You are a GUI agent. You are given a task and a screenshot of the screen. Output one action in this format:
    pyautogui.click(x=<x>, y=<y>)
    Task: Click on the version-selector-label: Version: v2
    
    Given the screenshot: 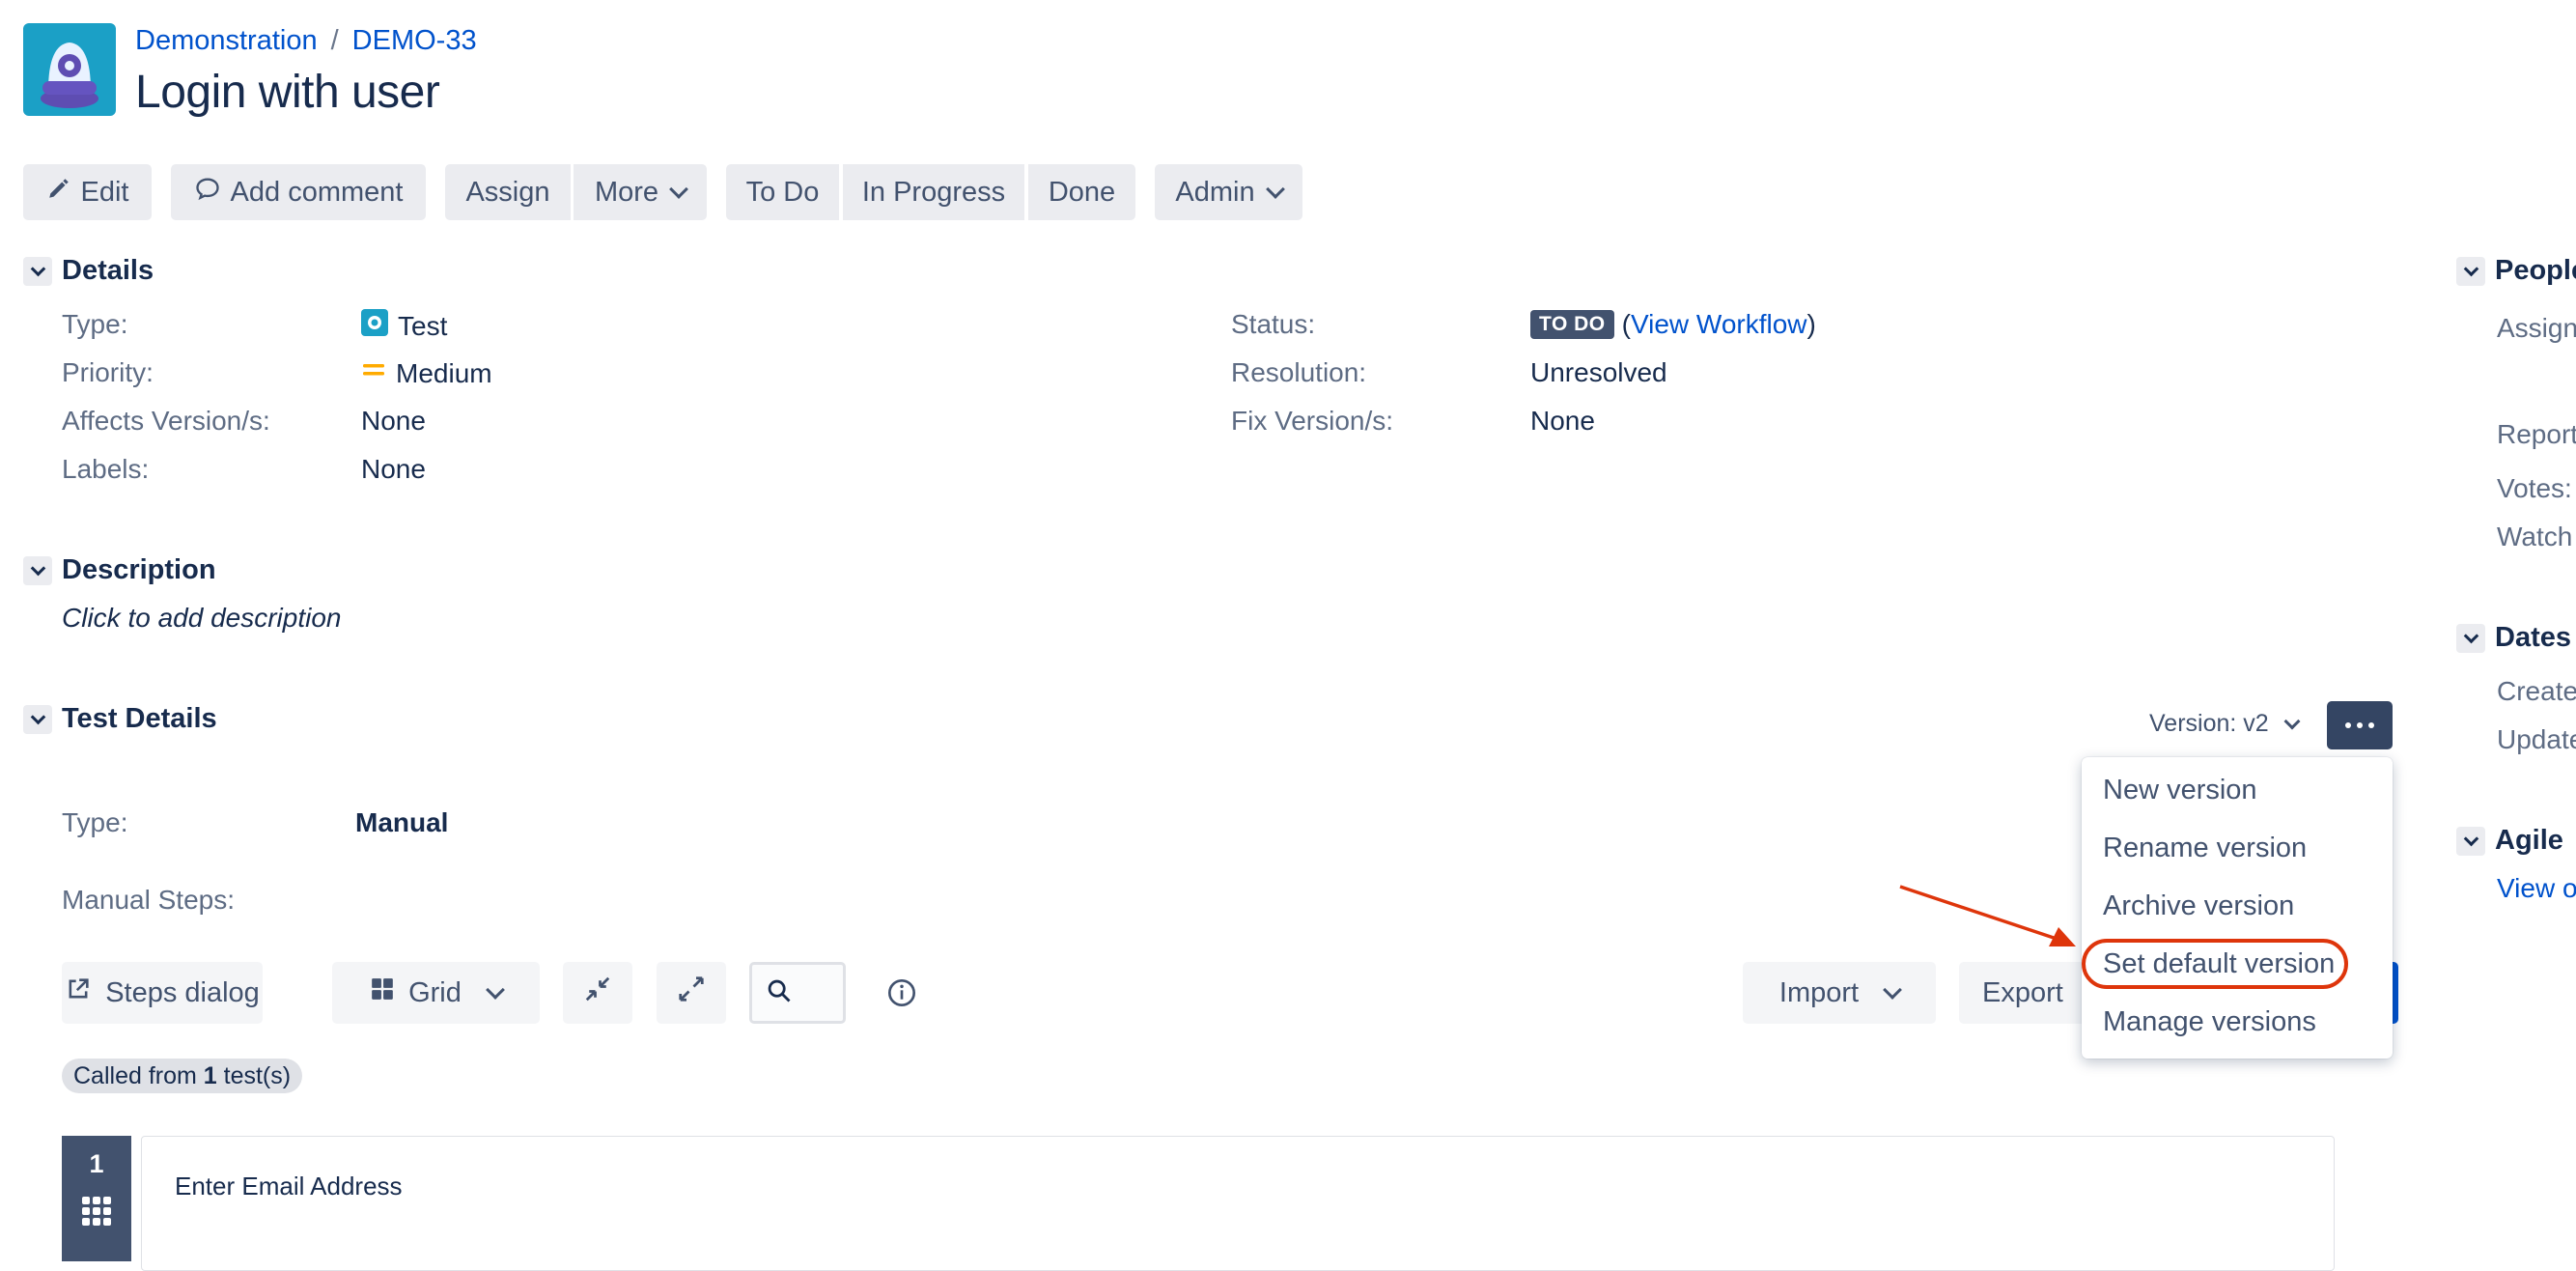 What is the action you would take?
    pyautogui.click(x=2209, y=723)
    